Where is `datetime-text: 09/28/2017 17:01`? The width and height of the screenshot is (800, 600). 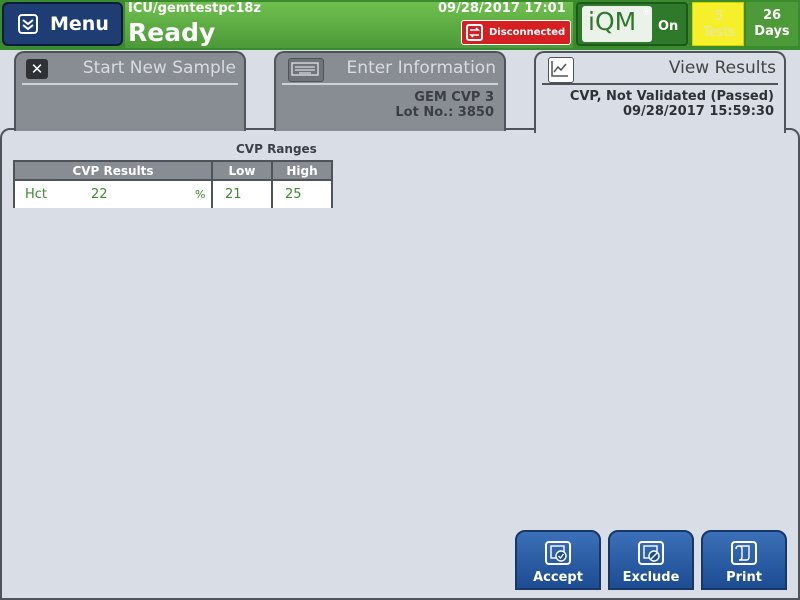
datetime-text: 09/28/2017 17:01 is located at coordinates (502, 8).